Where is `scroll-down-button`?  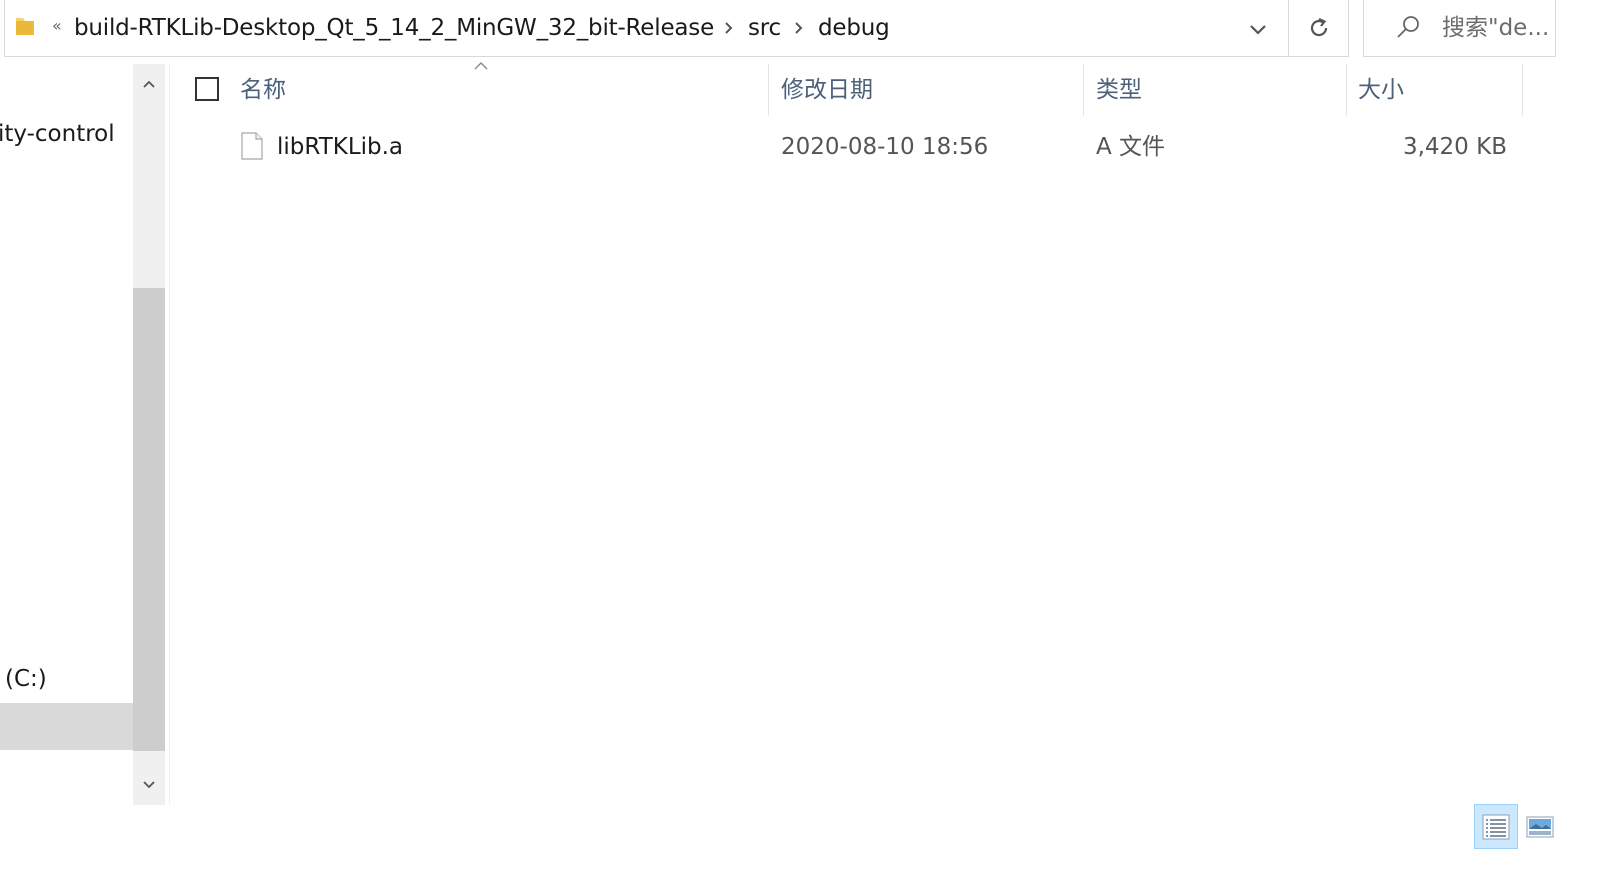 scroll-down-button is located at coordinates (149, 785).